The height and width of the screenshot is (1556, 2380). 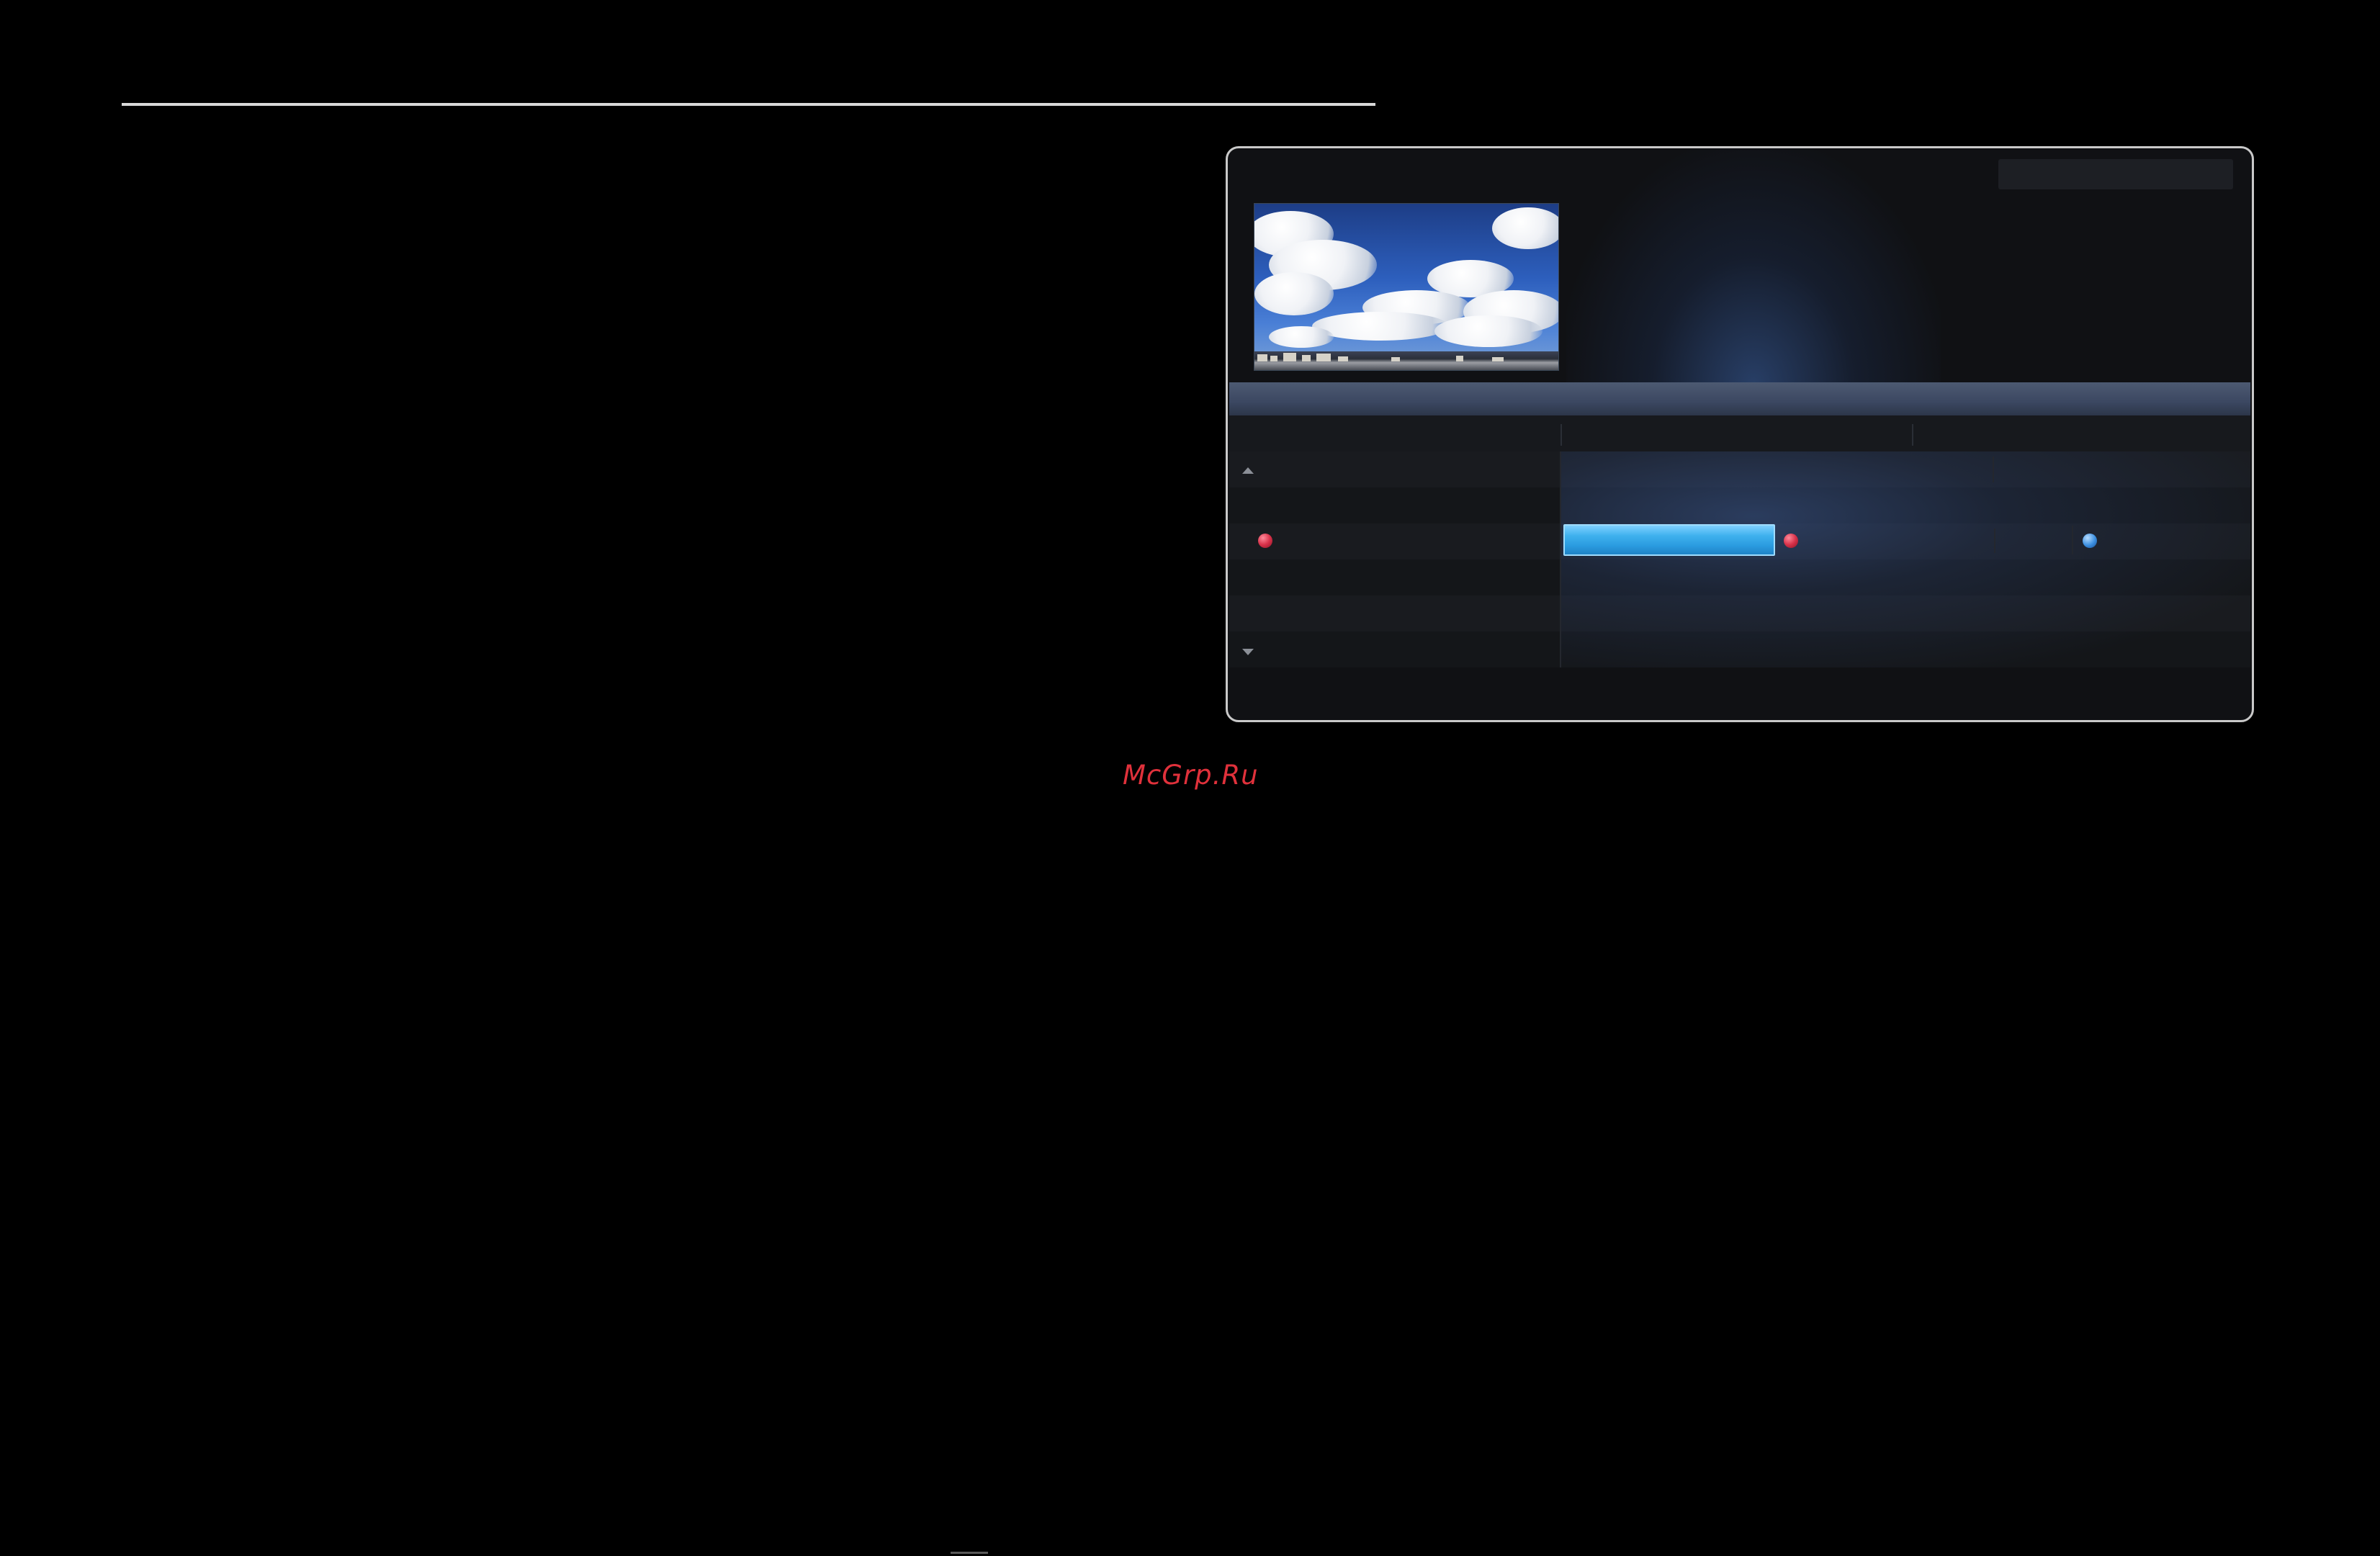 What do you see at coordinates (1406, 360) in the screenshot?
I see `preview-city-skyline` at bounding box center [1406, 360].